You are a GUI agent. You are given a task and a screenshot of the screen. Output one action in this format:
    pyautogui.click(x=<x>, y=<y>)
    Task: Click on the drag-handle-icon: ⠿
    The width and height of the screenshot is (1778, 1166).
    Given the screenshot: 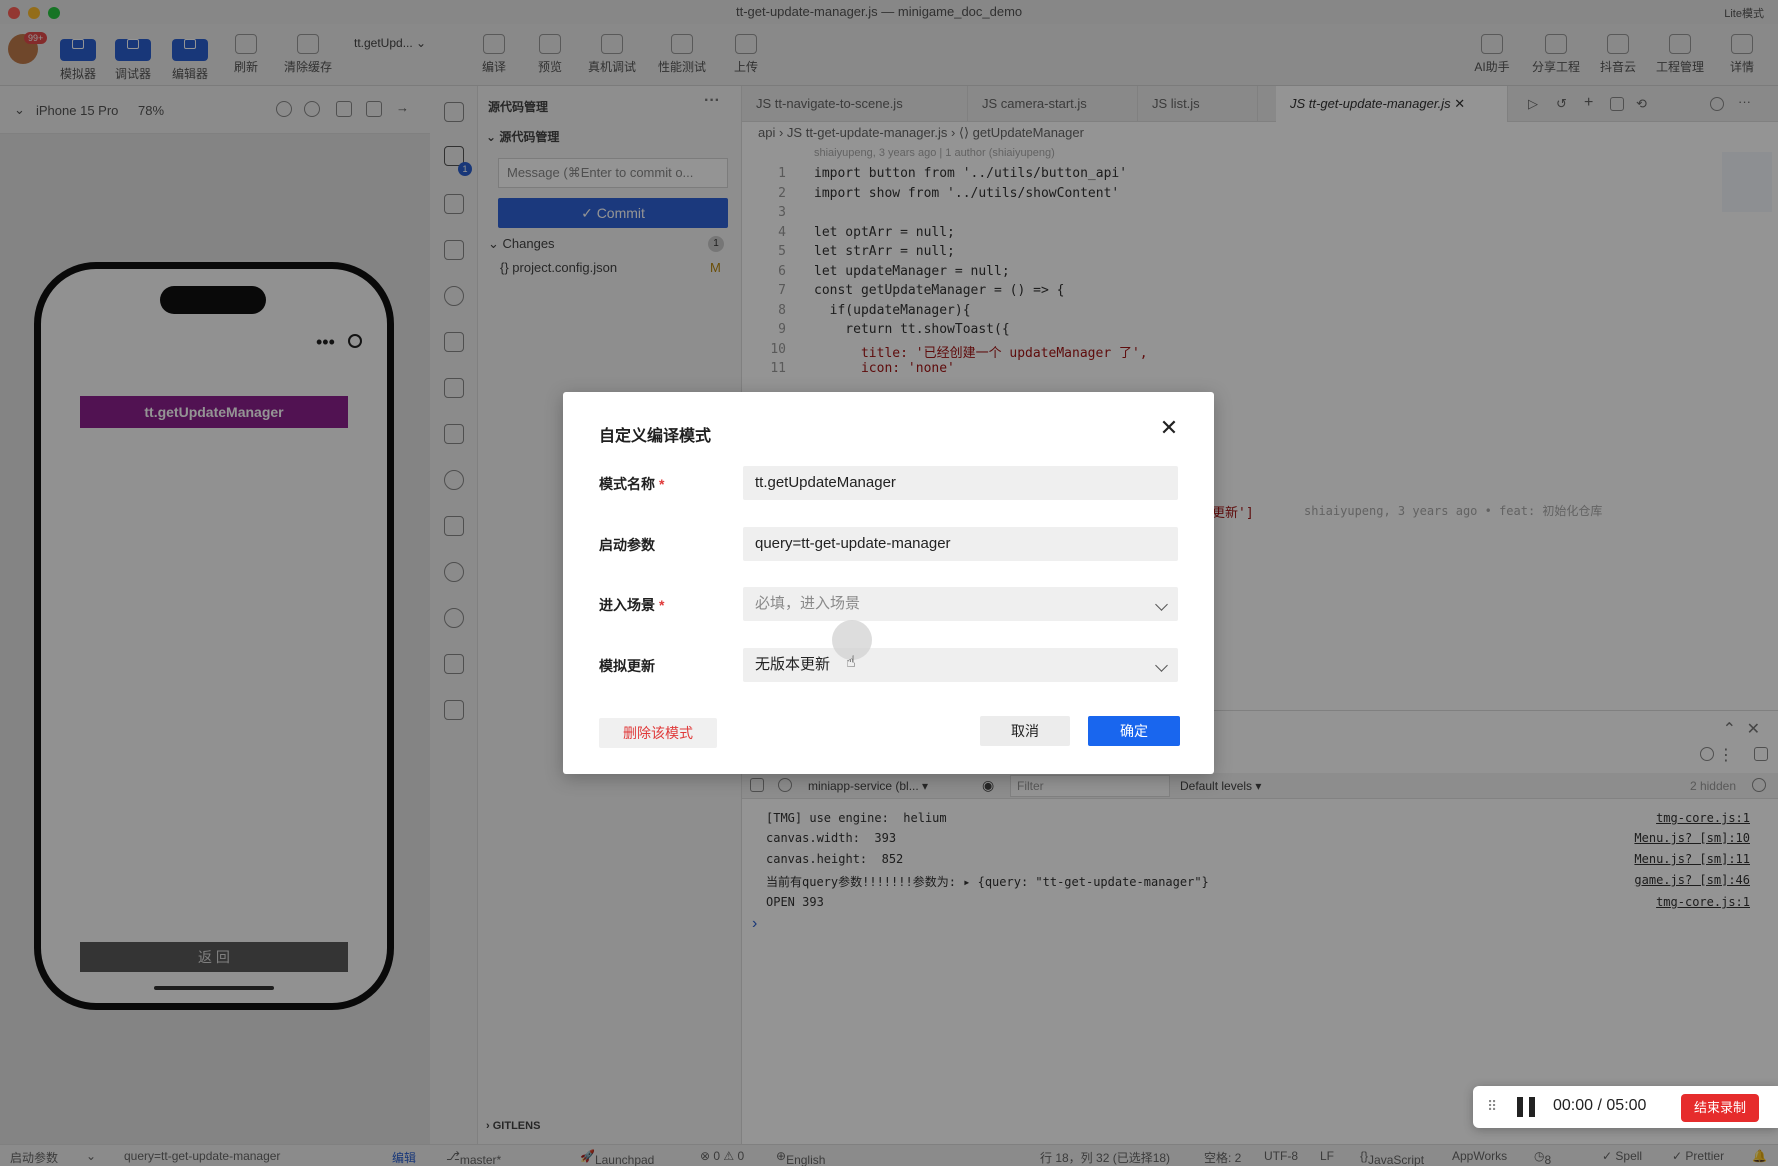 What is the action you would take?
    pyautogui.click(x=1492, y=1106)
    